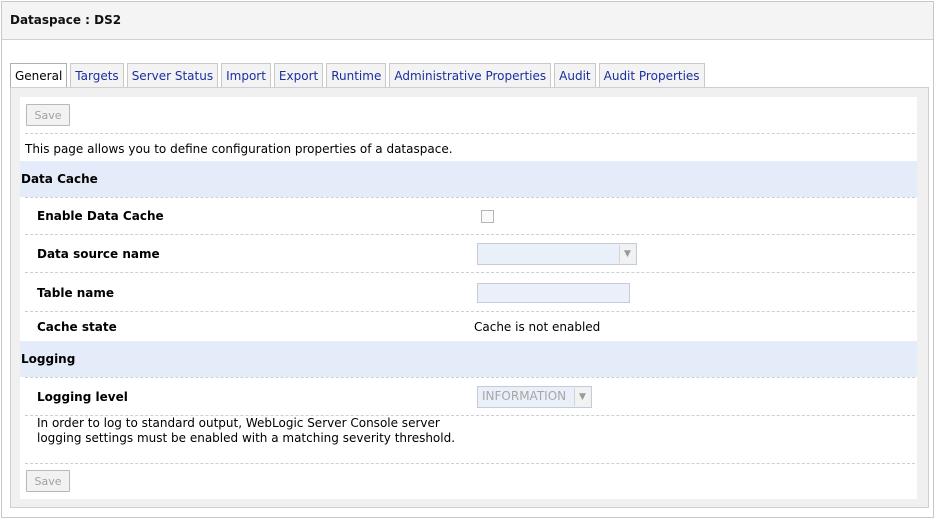 This screenshot has height=526, width=938. I want to click on tab-audit: Audit, so click(575, 75).